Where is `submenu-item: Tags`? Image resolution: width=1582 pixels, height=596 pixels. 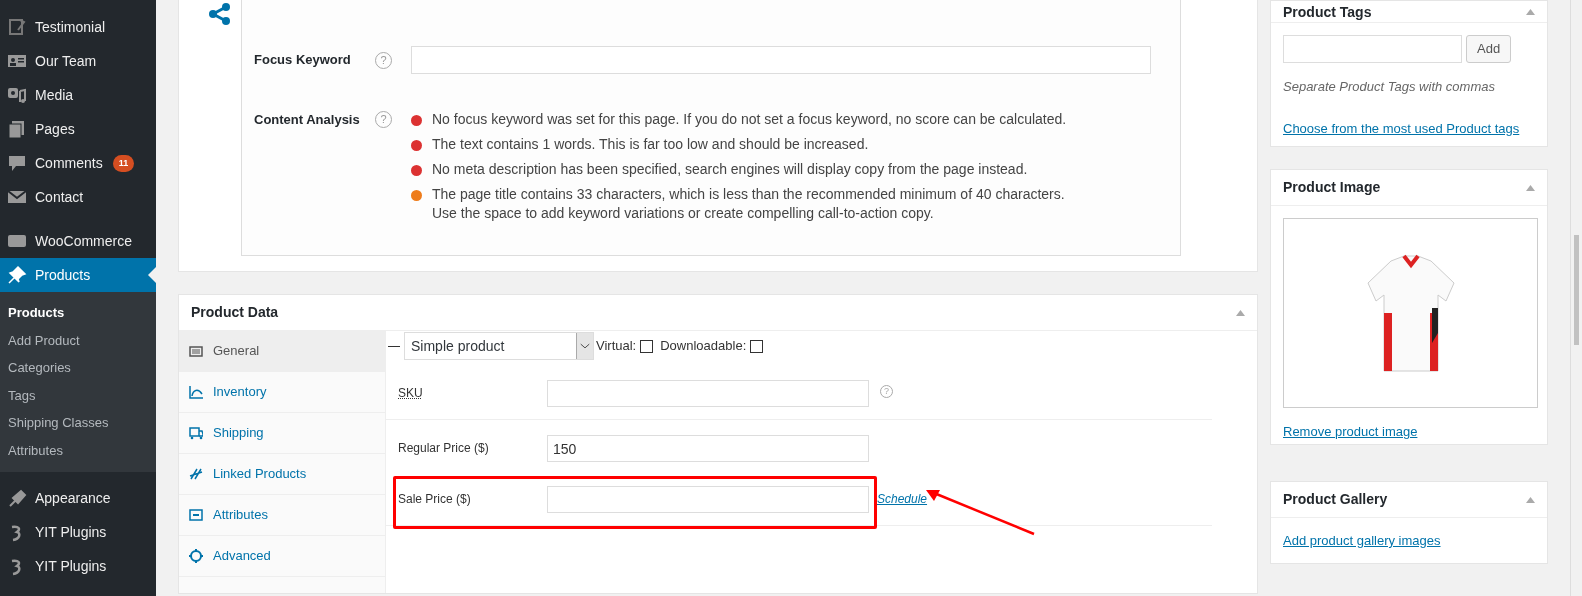 submenu-item: Tags is located at coordinates (78, 395).